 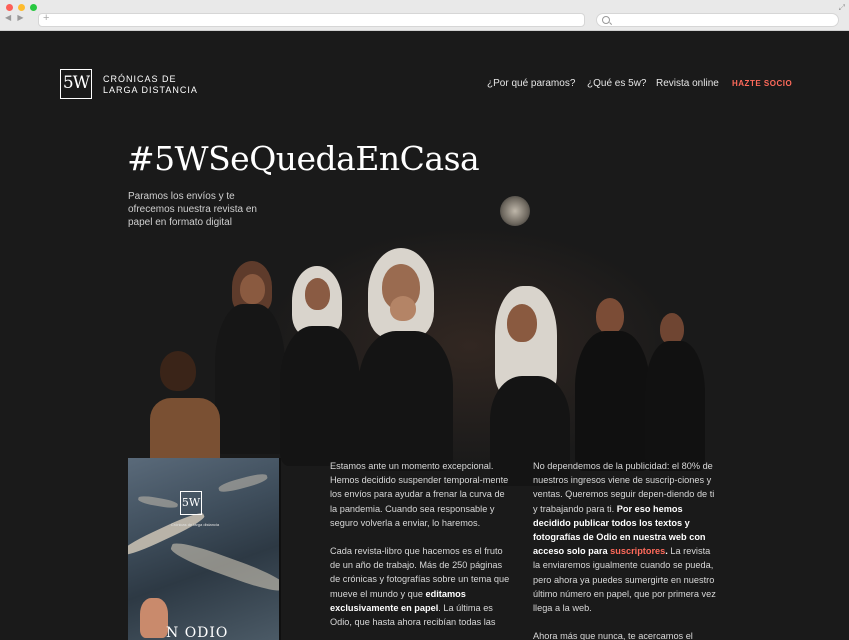 What do you see at coordinates (616, 83) in the screenshot?
I see `nav-item-que-es-5w: ¿Qué es 5w?` at bounding box center [616, 83].